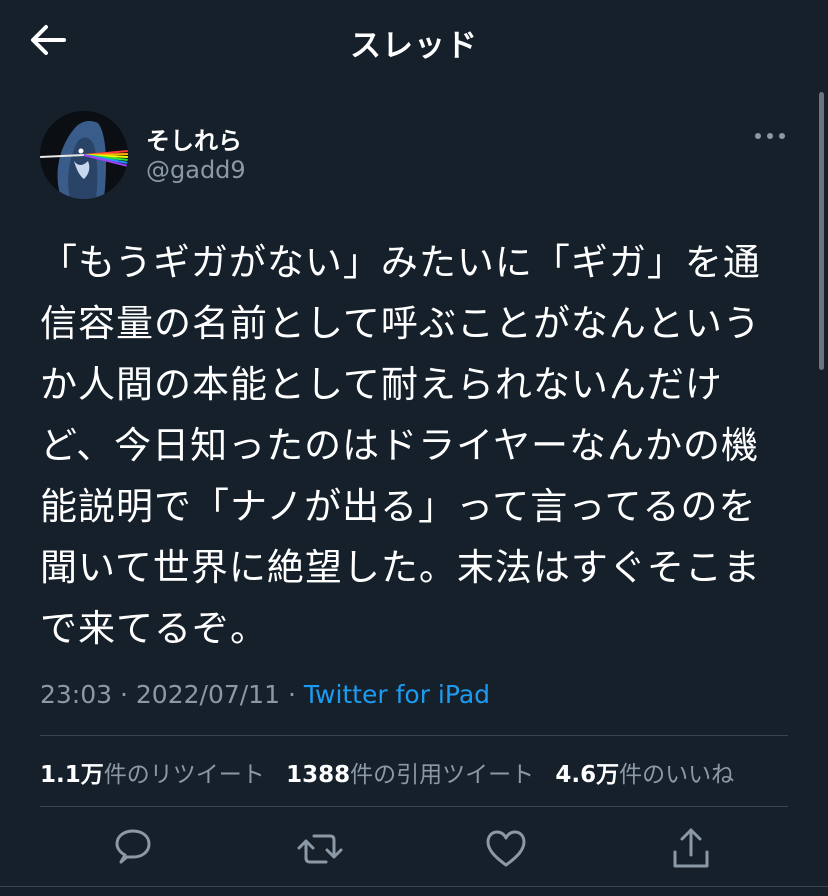 The image size is (828, 896). Describe the element at coordinates (184, 775) in the screenshot. I see `retweets-label: 件のリツイート` at that location.